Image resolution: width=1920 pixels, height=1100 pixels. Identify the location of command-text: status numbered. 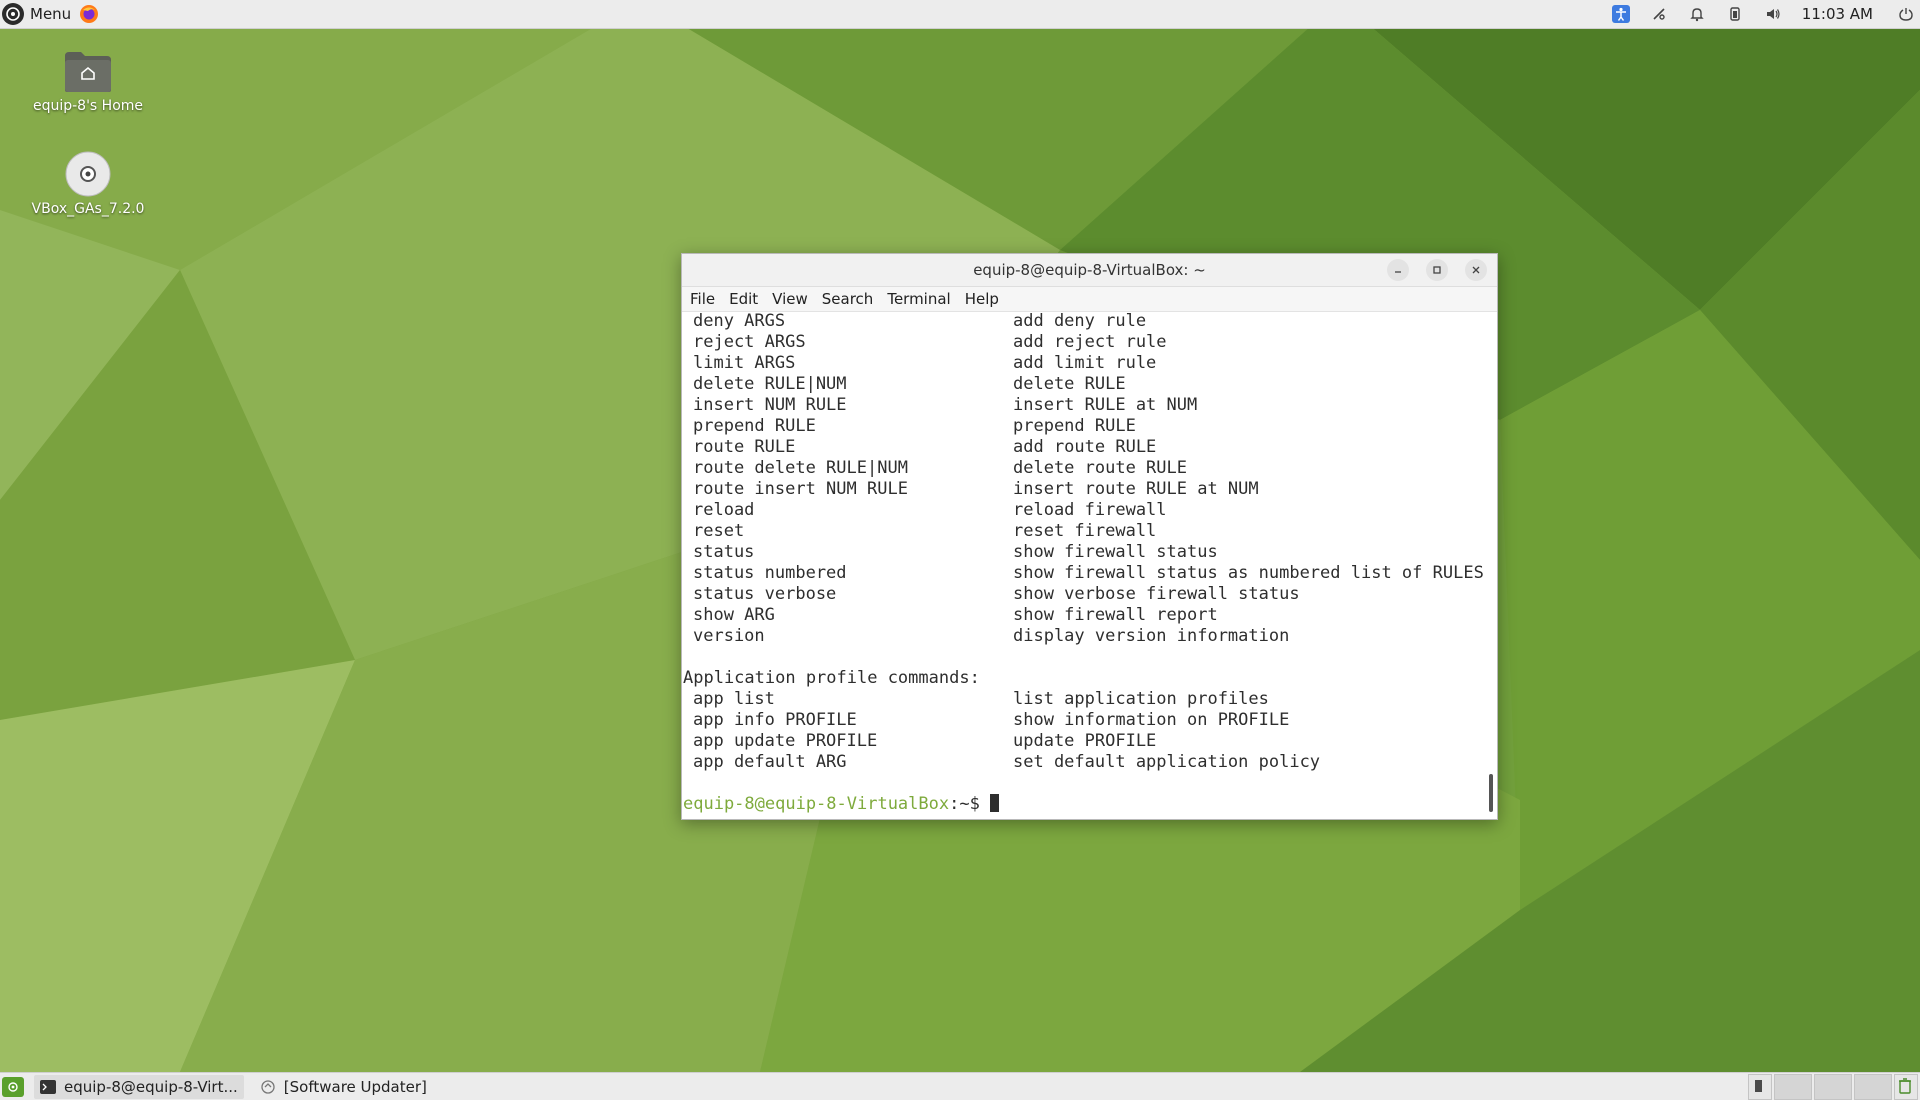
(770, 573).